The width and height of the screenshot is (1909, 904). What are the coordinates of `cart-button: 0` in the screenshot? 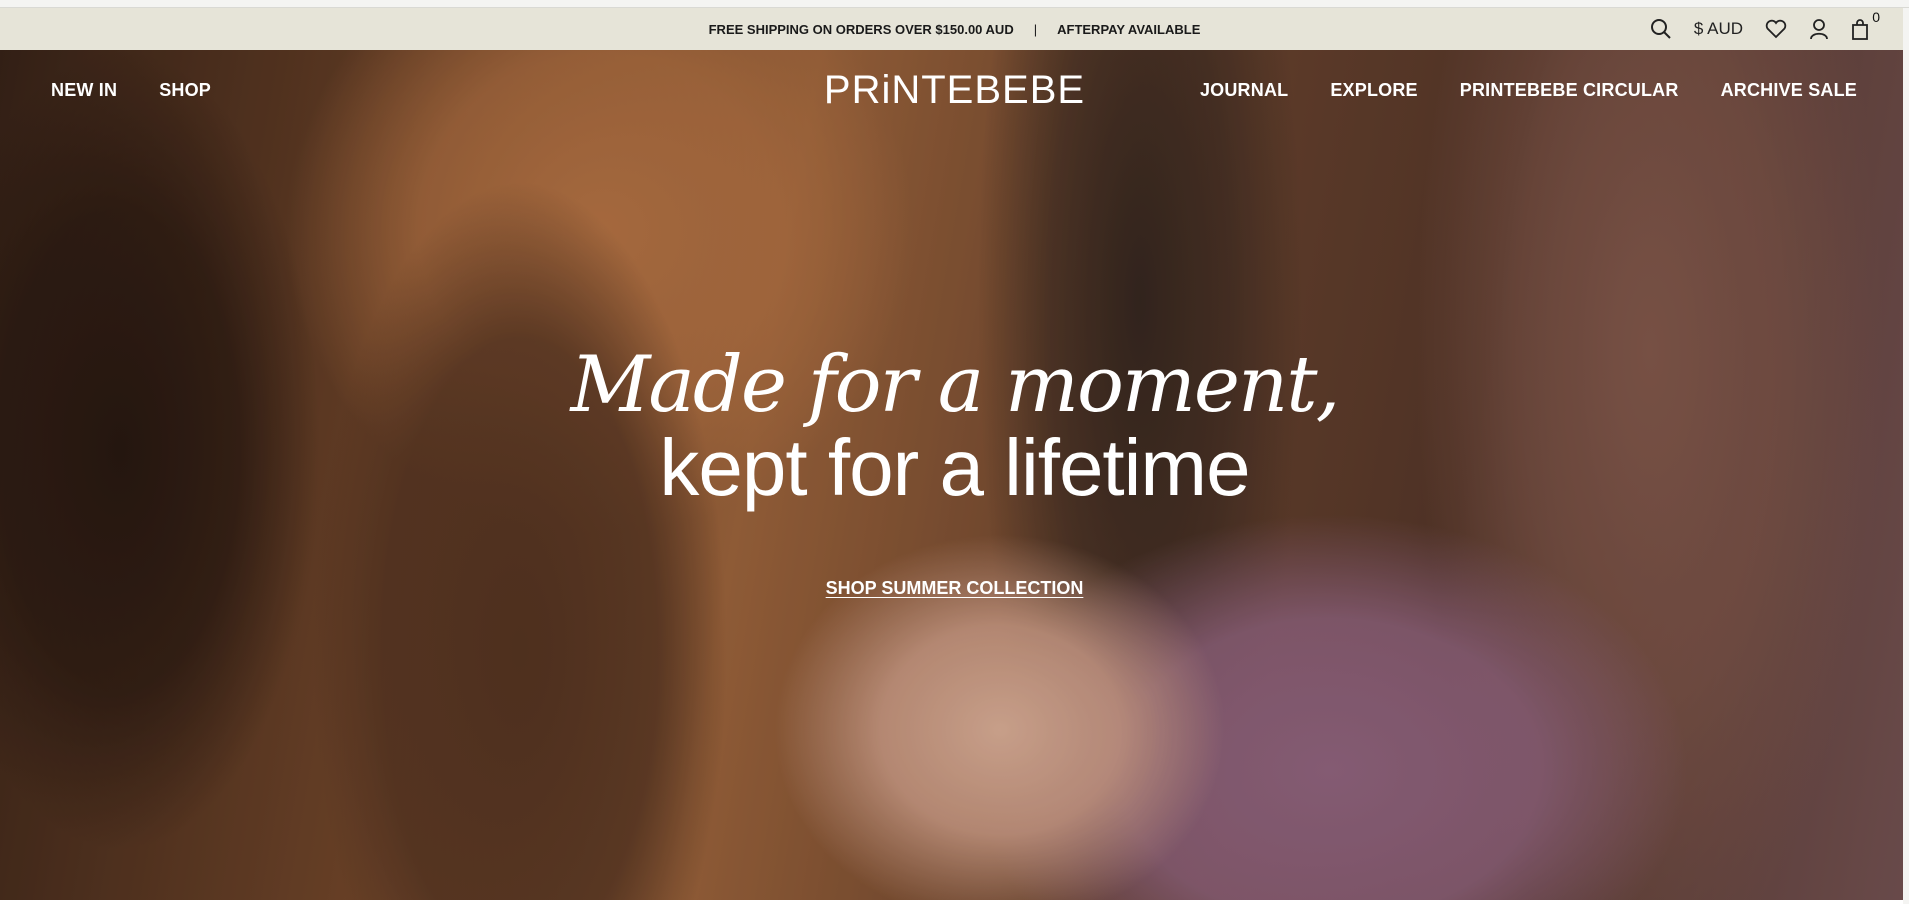 It's located at (1865, 24).